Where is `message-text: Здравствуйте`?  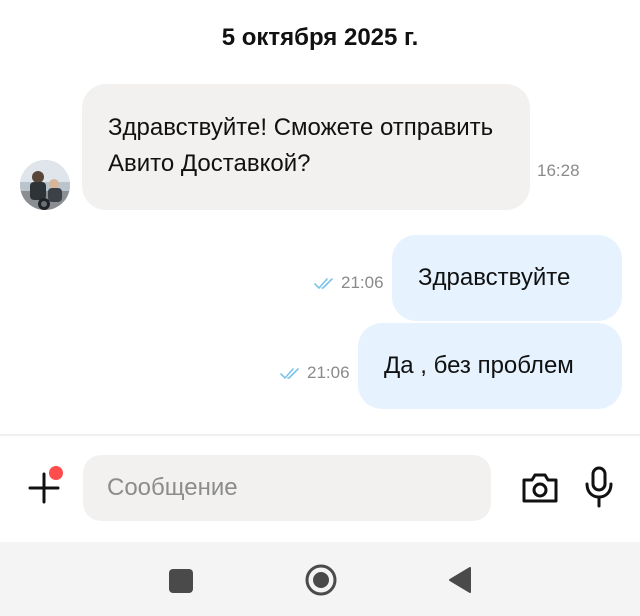 message-text: Здравствуйте is located at coordinates (494, 277).